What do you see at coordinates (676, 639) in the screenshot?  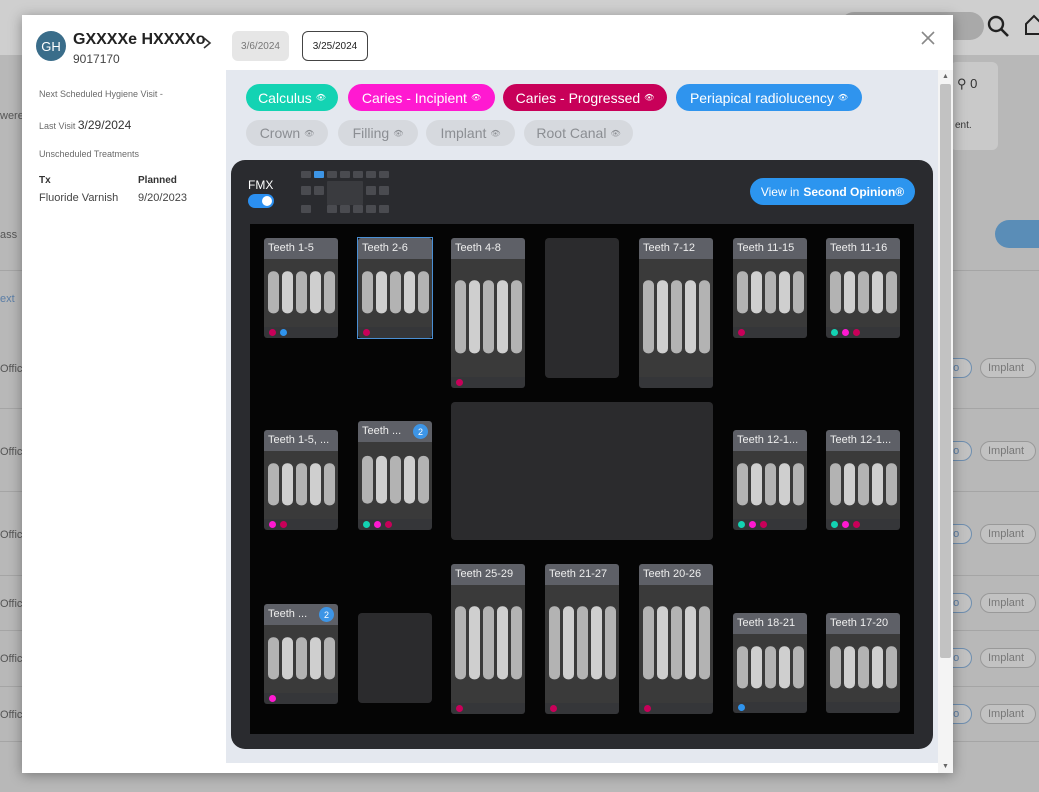 I see `xray-tile: Teeth 20-26` at bounding box center [676, 639].